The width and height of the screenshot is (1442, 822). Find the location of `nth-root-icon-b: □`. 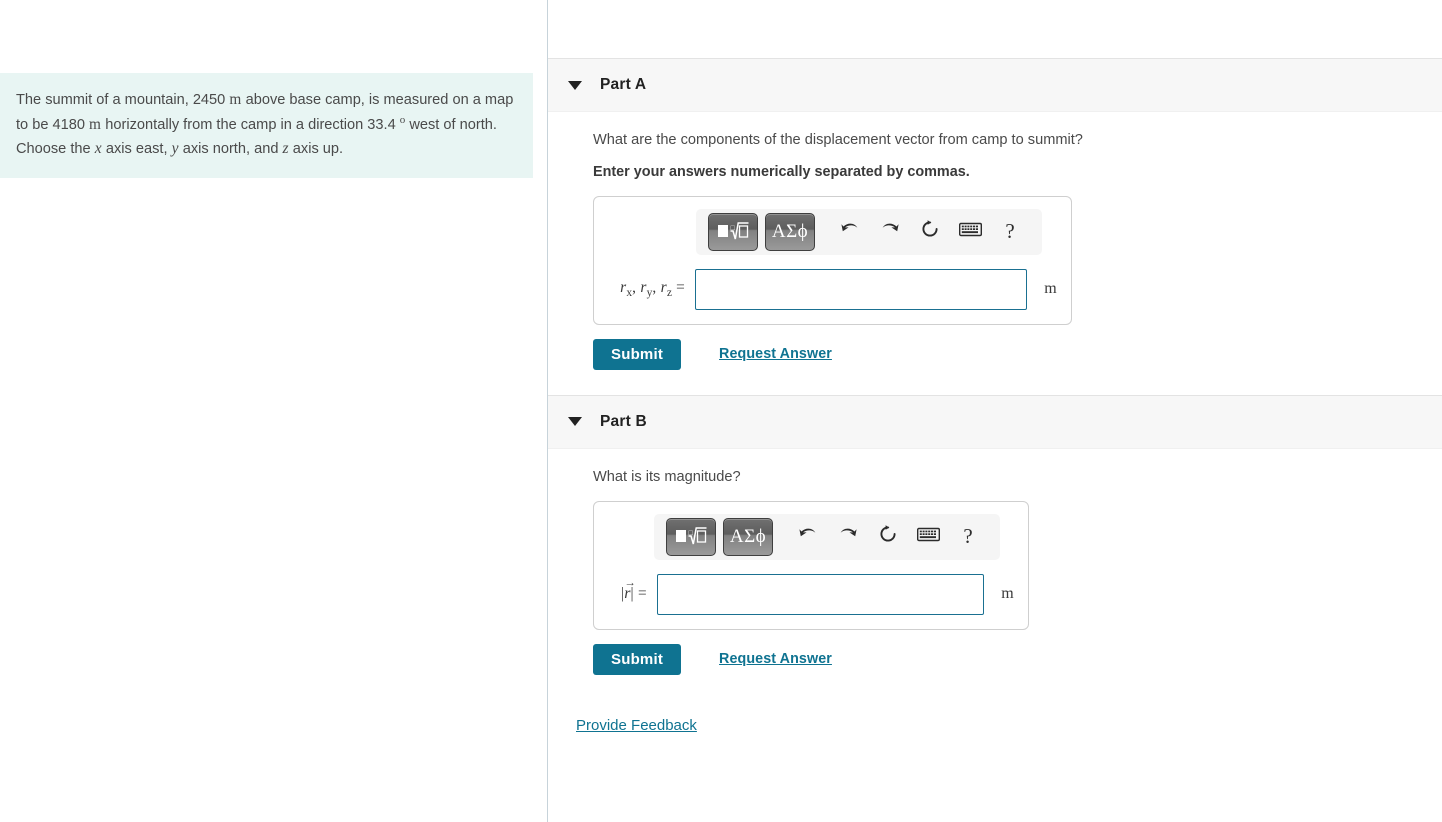

nth-root-icon-b: □ is located at coordinates (691, 536).